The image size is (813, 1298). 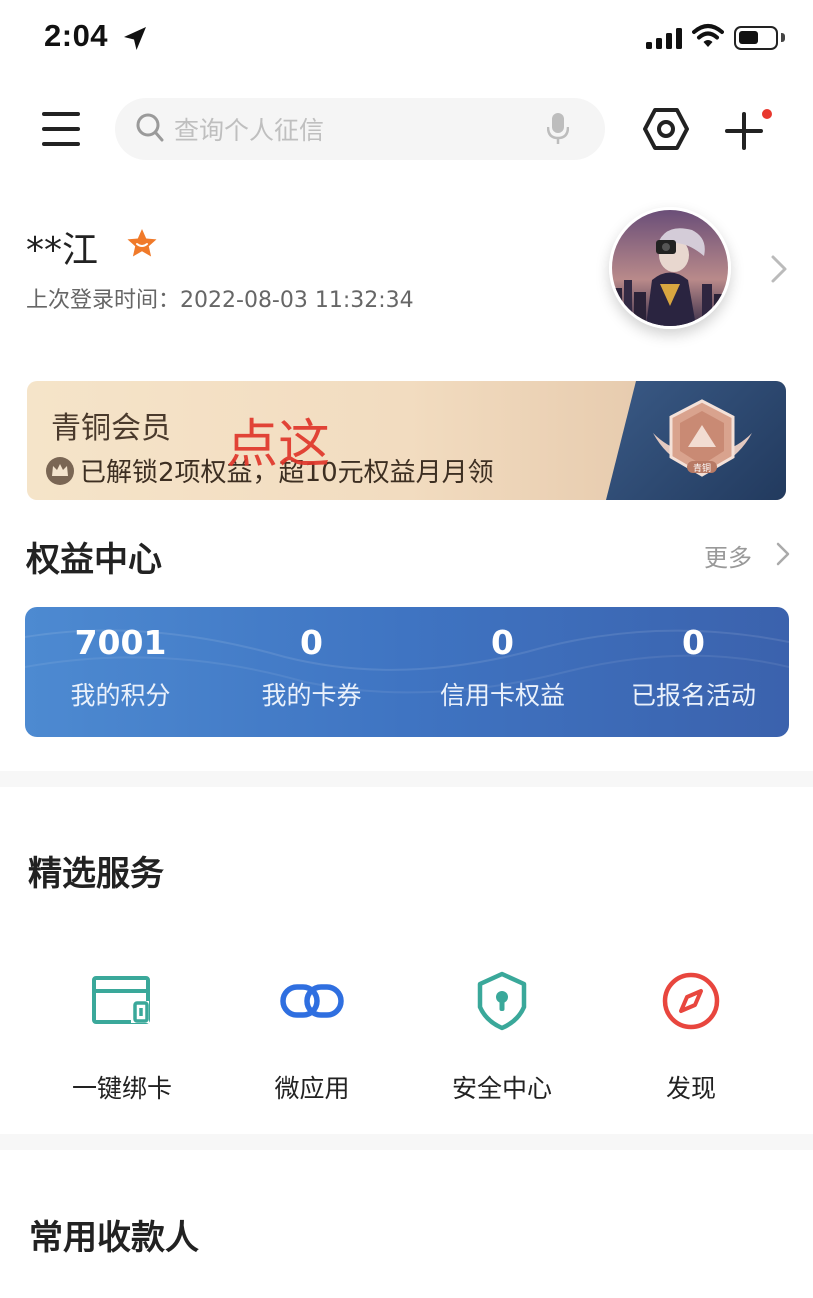 I want to click on member-level-title: 青铜会员, so click(x=111, y=428).